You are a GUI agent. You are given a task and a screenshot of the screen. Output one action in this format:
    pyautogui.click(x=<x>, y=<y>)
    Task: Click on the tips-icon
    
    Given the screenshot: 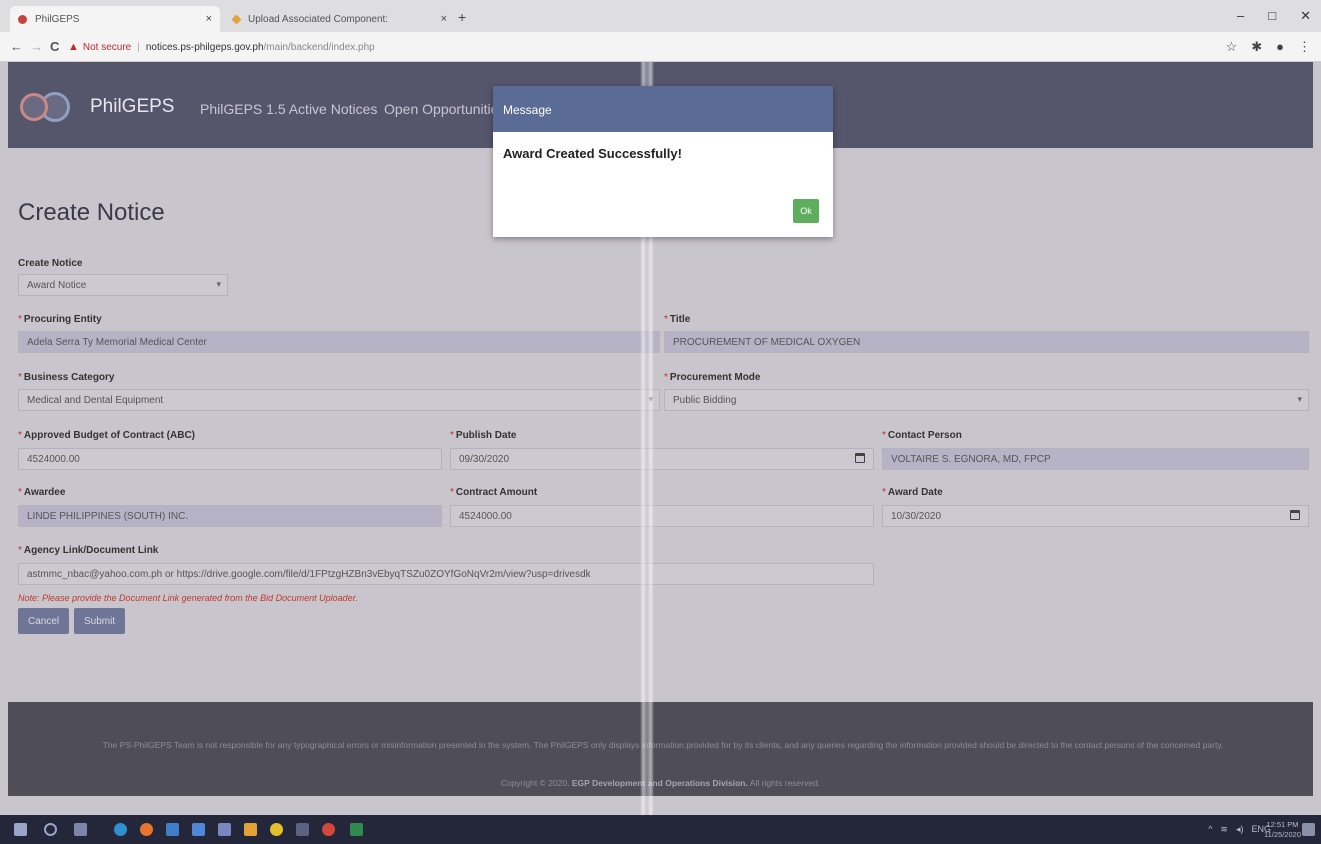 What is the action you would take?
    pyautogui.click(x=276, y=829)
    